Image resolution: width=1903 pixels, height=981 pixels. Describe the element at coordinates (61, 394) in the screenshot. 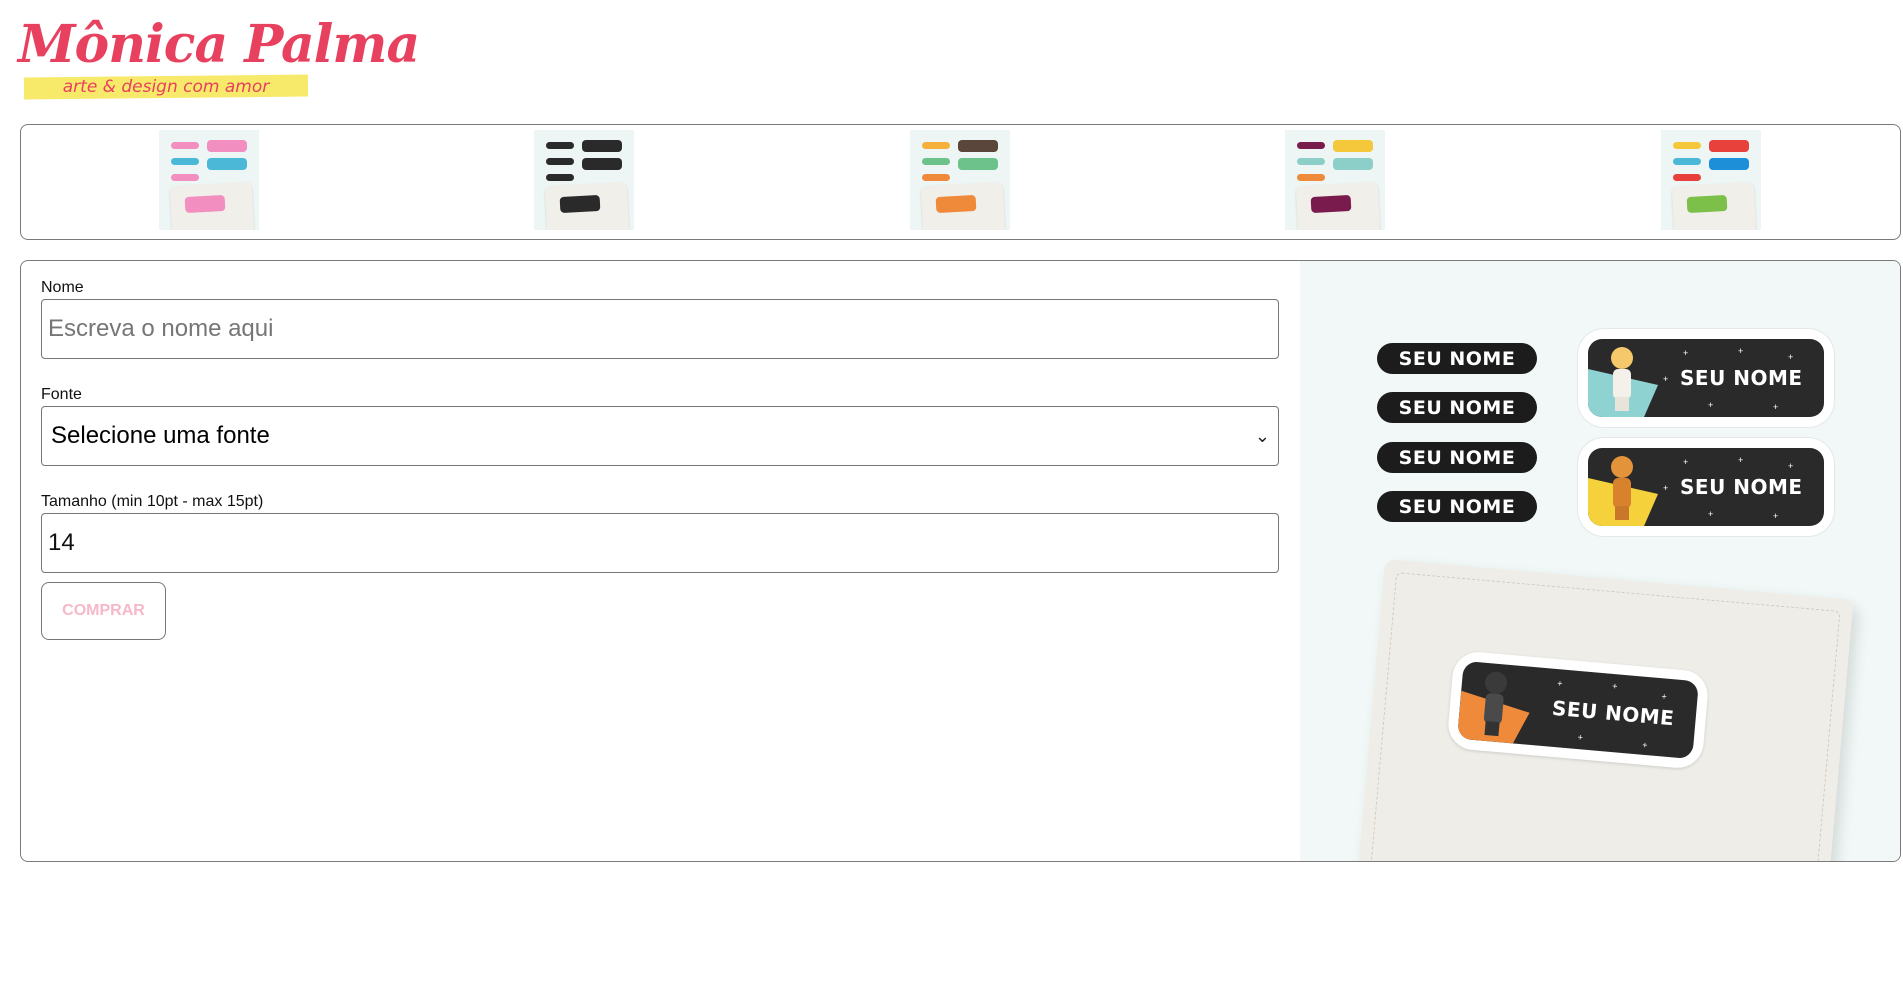

I see `font-label: Fonte` at that location.